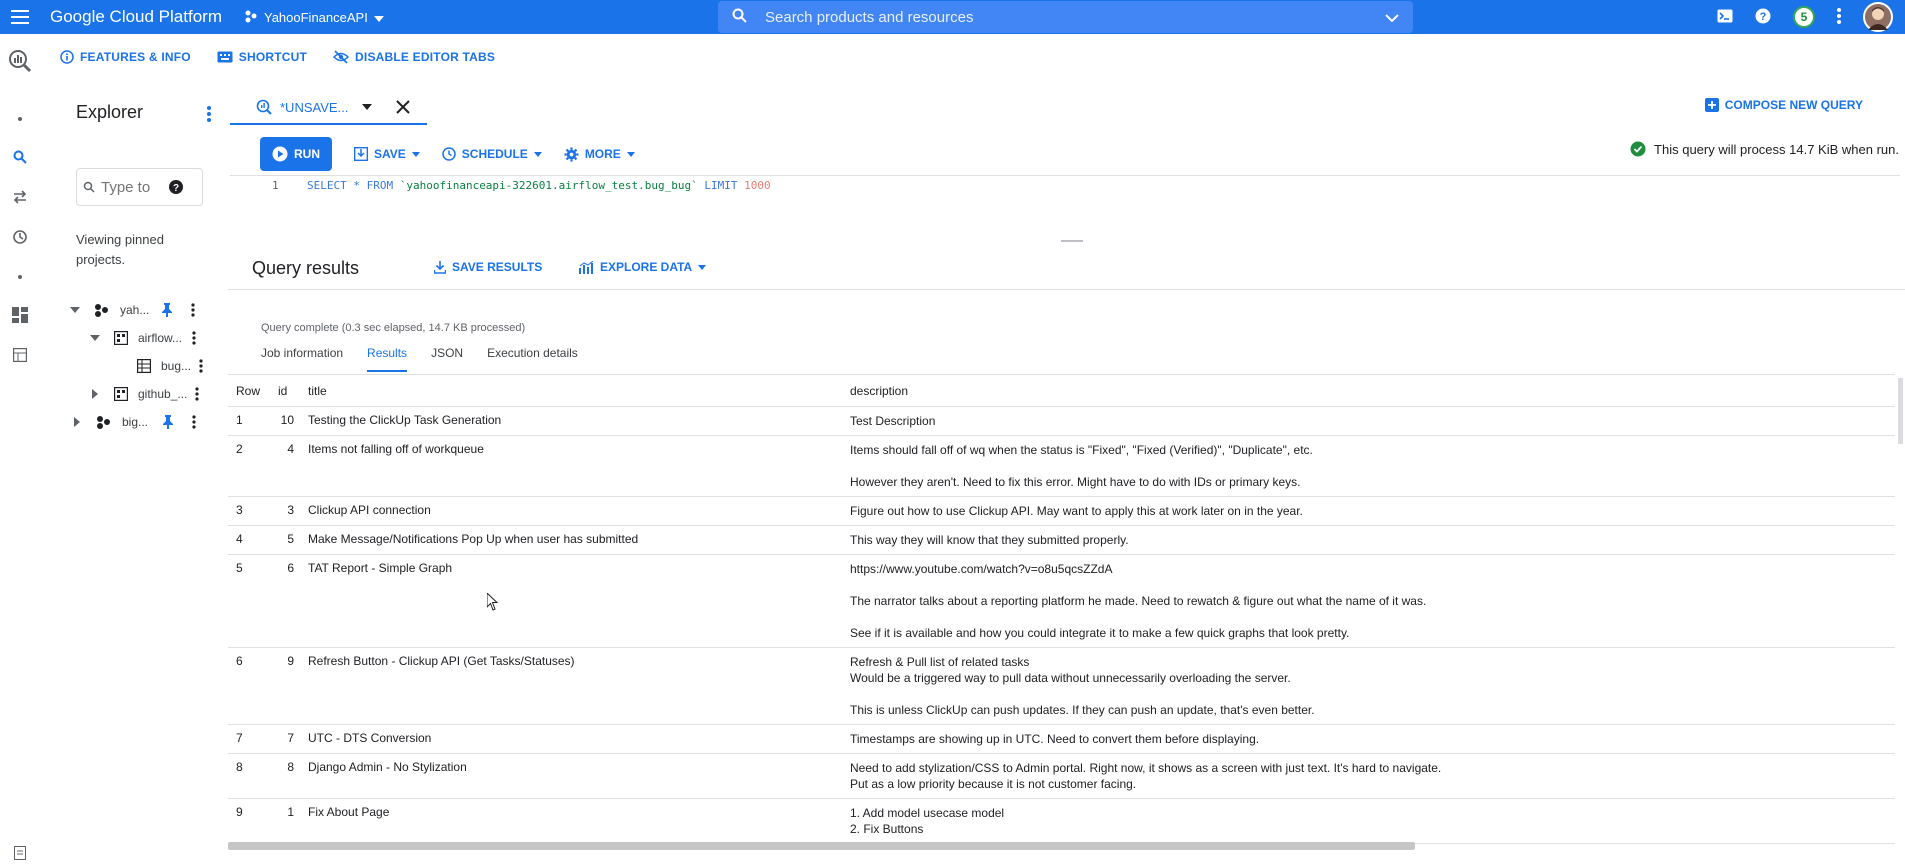 The image size is (1905, 866). I want to click on dataset-icon, so click(121, 394).